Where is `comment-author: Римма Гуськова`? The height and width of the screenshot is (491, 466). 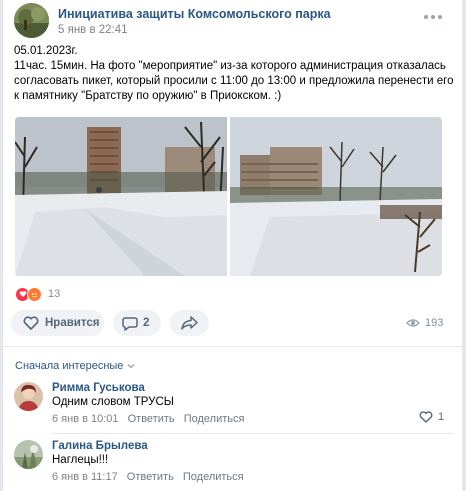 comment-author: Римма Гуськова is located at coordinates (98, 388).